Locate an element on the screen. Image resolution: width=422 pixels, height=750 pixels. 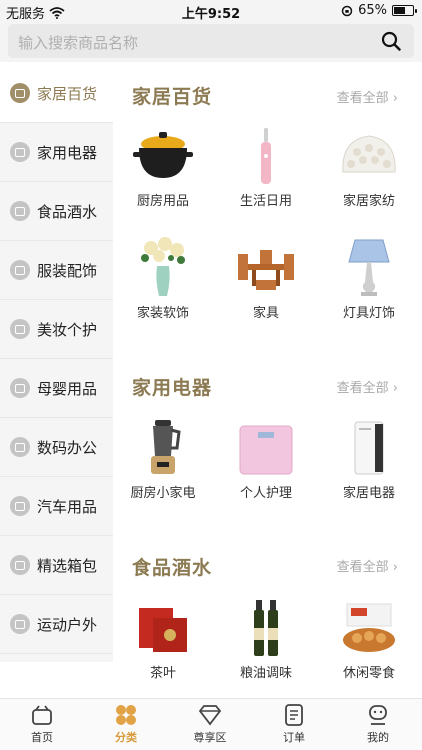
home-goods-icon is located at coordinates (20, 93).